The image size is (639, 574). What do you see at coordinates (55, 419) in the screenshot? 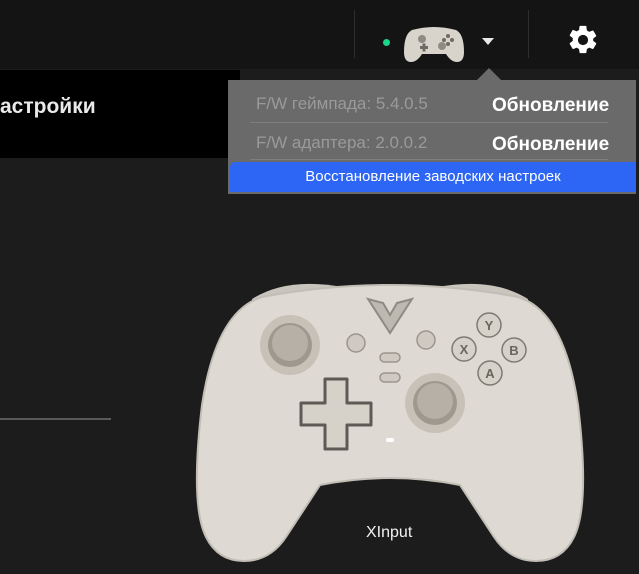
I see `divider-line` at bounding box center [55, 419].